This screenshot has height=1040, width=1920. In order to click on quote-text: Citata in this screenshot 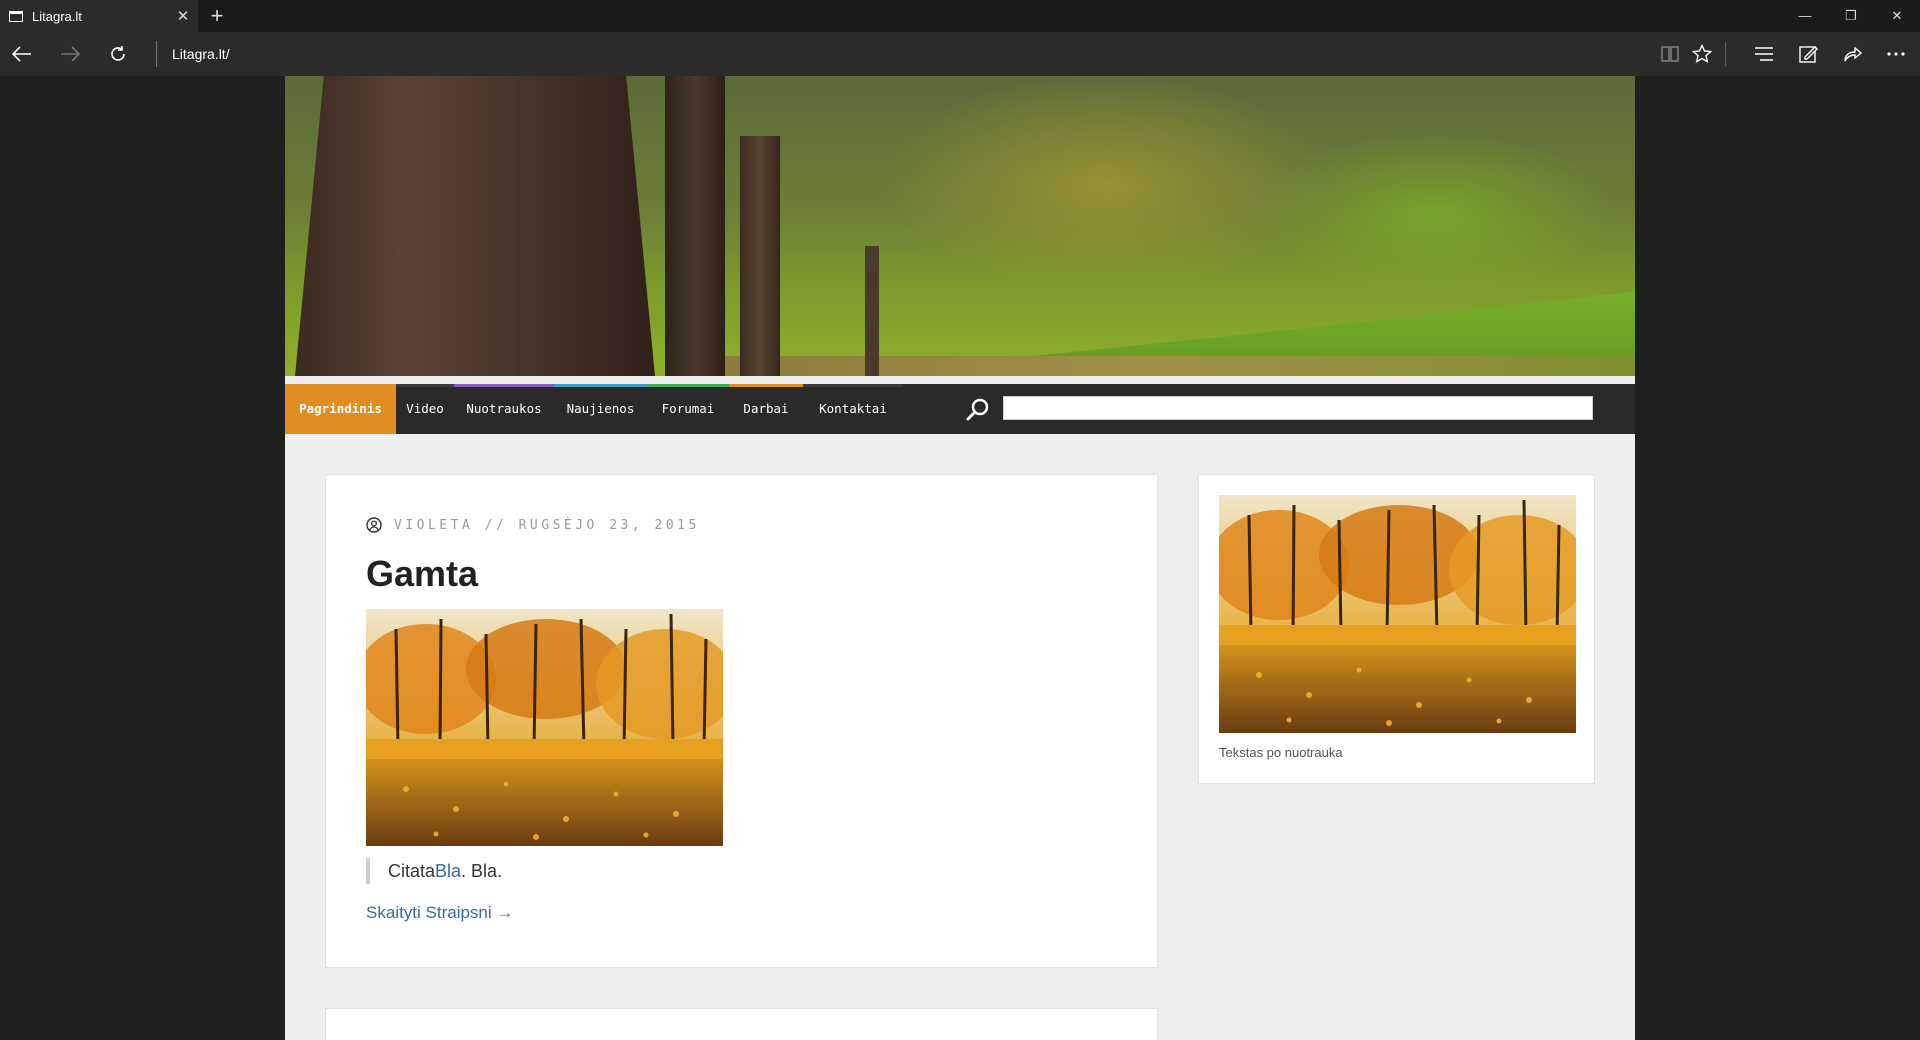, I will do `click(412, 871)`.